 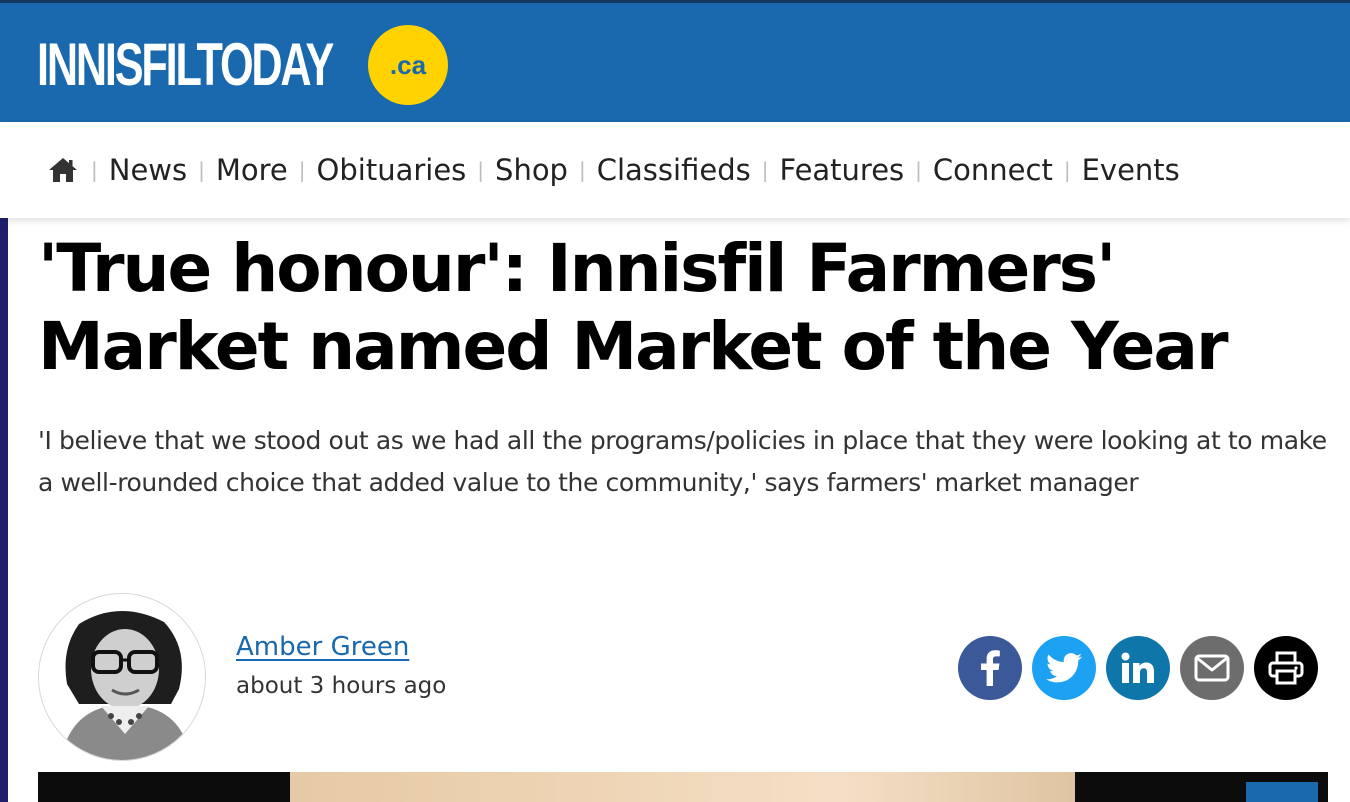 What do you see at coordinates (341, 686) in the screenshot?
I see `publish-timestamp: about 3 hours ago` at bounding box center [341, 686].